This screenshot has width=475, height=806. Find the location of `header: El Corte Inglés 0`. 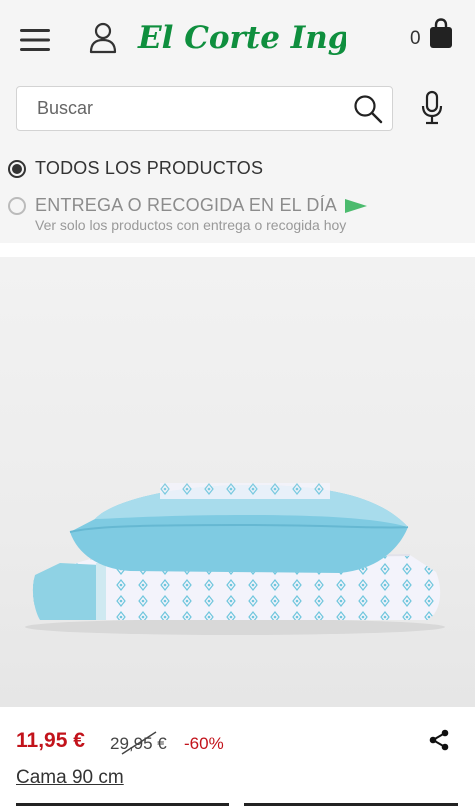

header: El Corte Inglés 0 is located at coordinates (237, 38).